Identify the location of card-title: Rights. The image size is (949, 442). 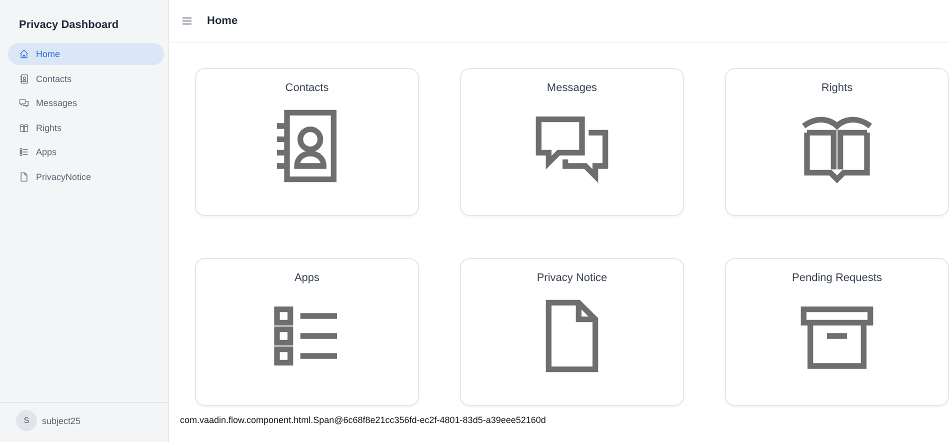
(837, 88).